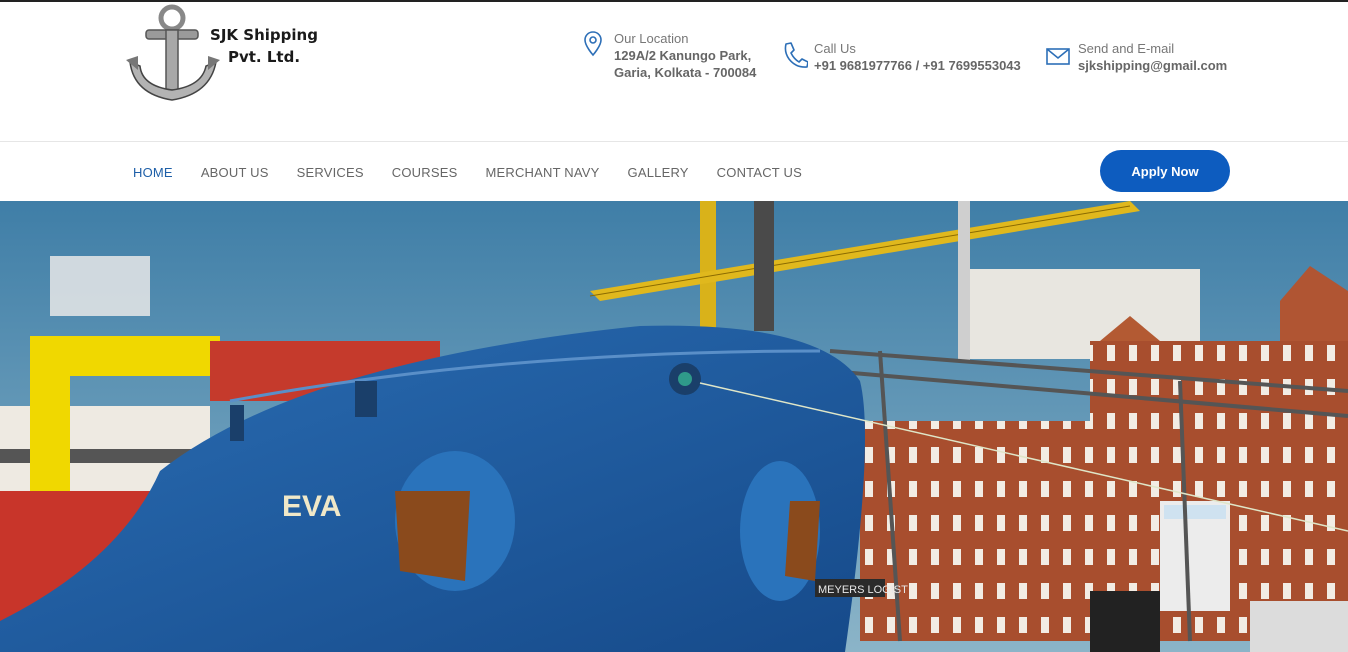 The height and width of the screenshot is (652, 1348). Describe the element at coordinates (759, 172) in the screenshot. I see `nav-contact-us: CONTACT US` at that location.